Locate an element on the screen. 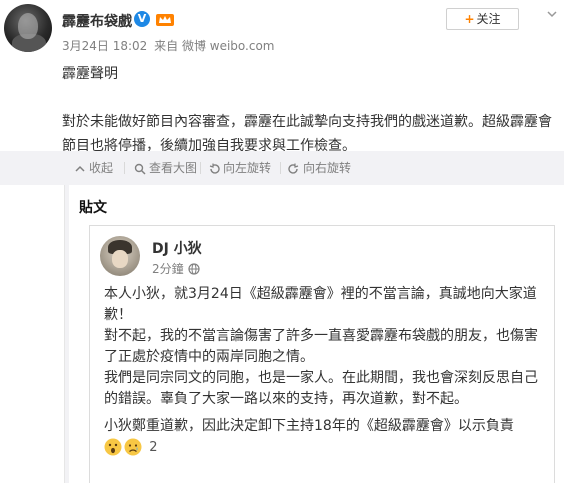 This screenshot has width=564, height=483. rotate-right-icon is located at coordinates (293, 168).